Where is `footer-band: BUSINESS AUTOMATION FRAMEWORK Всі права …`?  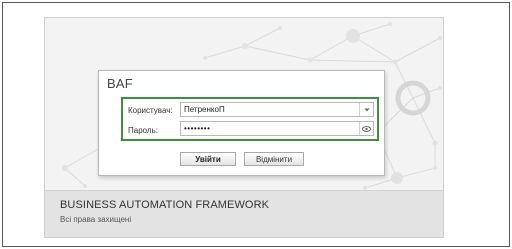 footer-band: BUSINESS AUTOMATION FRAMEWORK Всі права … is located at coordinates (244, 213).